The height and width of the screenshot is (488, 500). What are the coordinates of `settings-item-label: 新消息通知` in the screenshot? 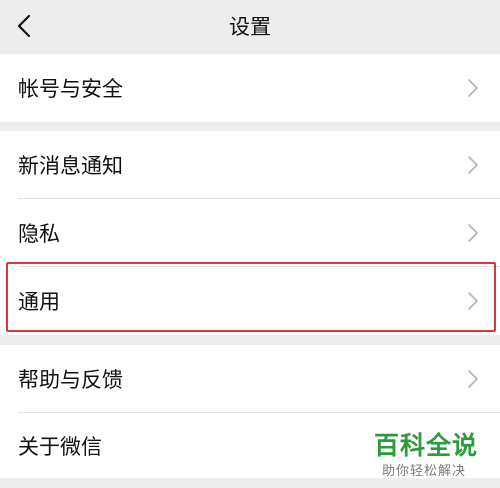 It's located at (70, 166).